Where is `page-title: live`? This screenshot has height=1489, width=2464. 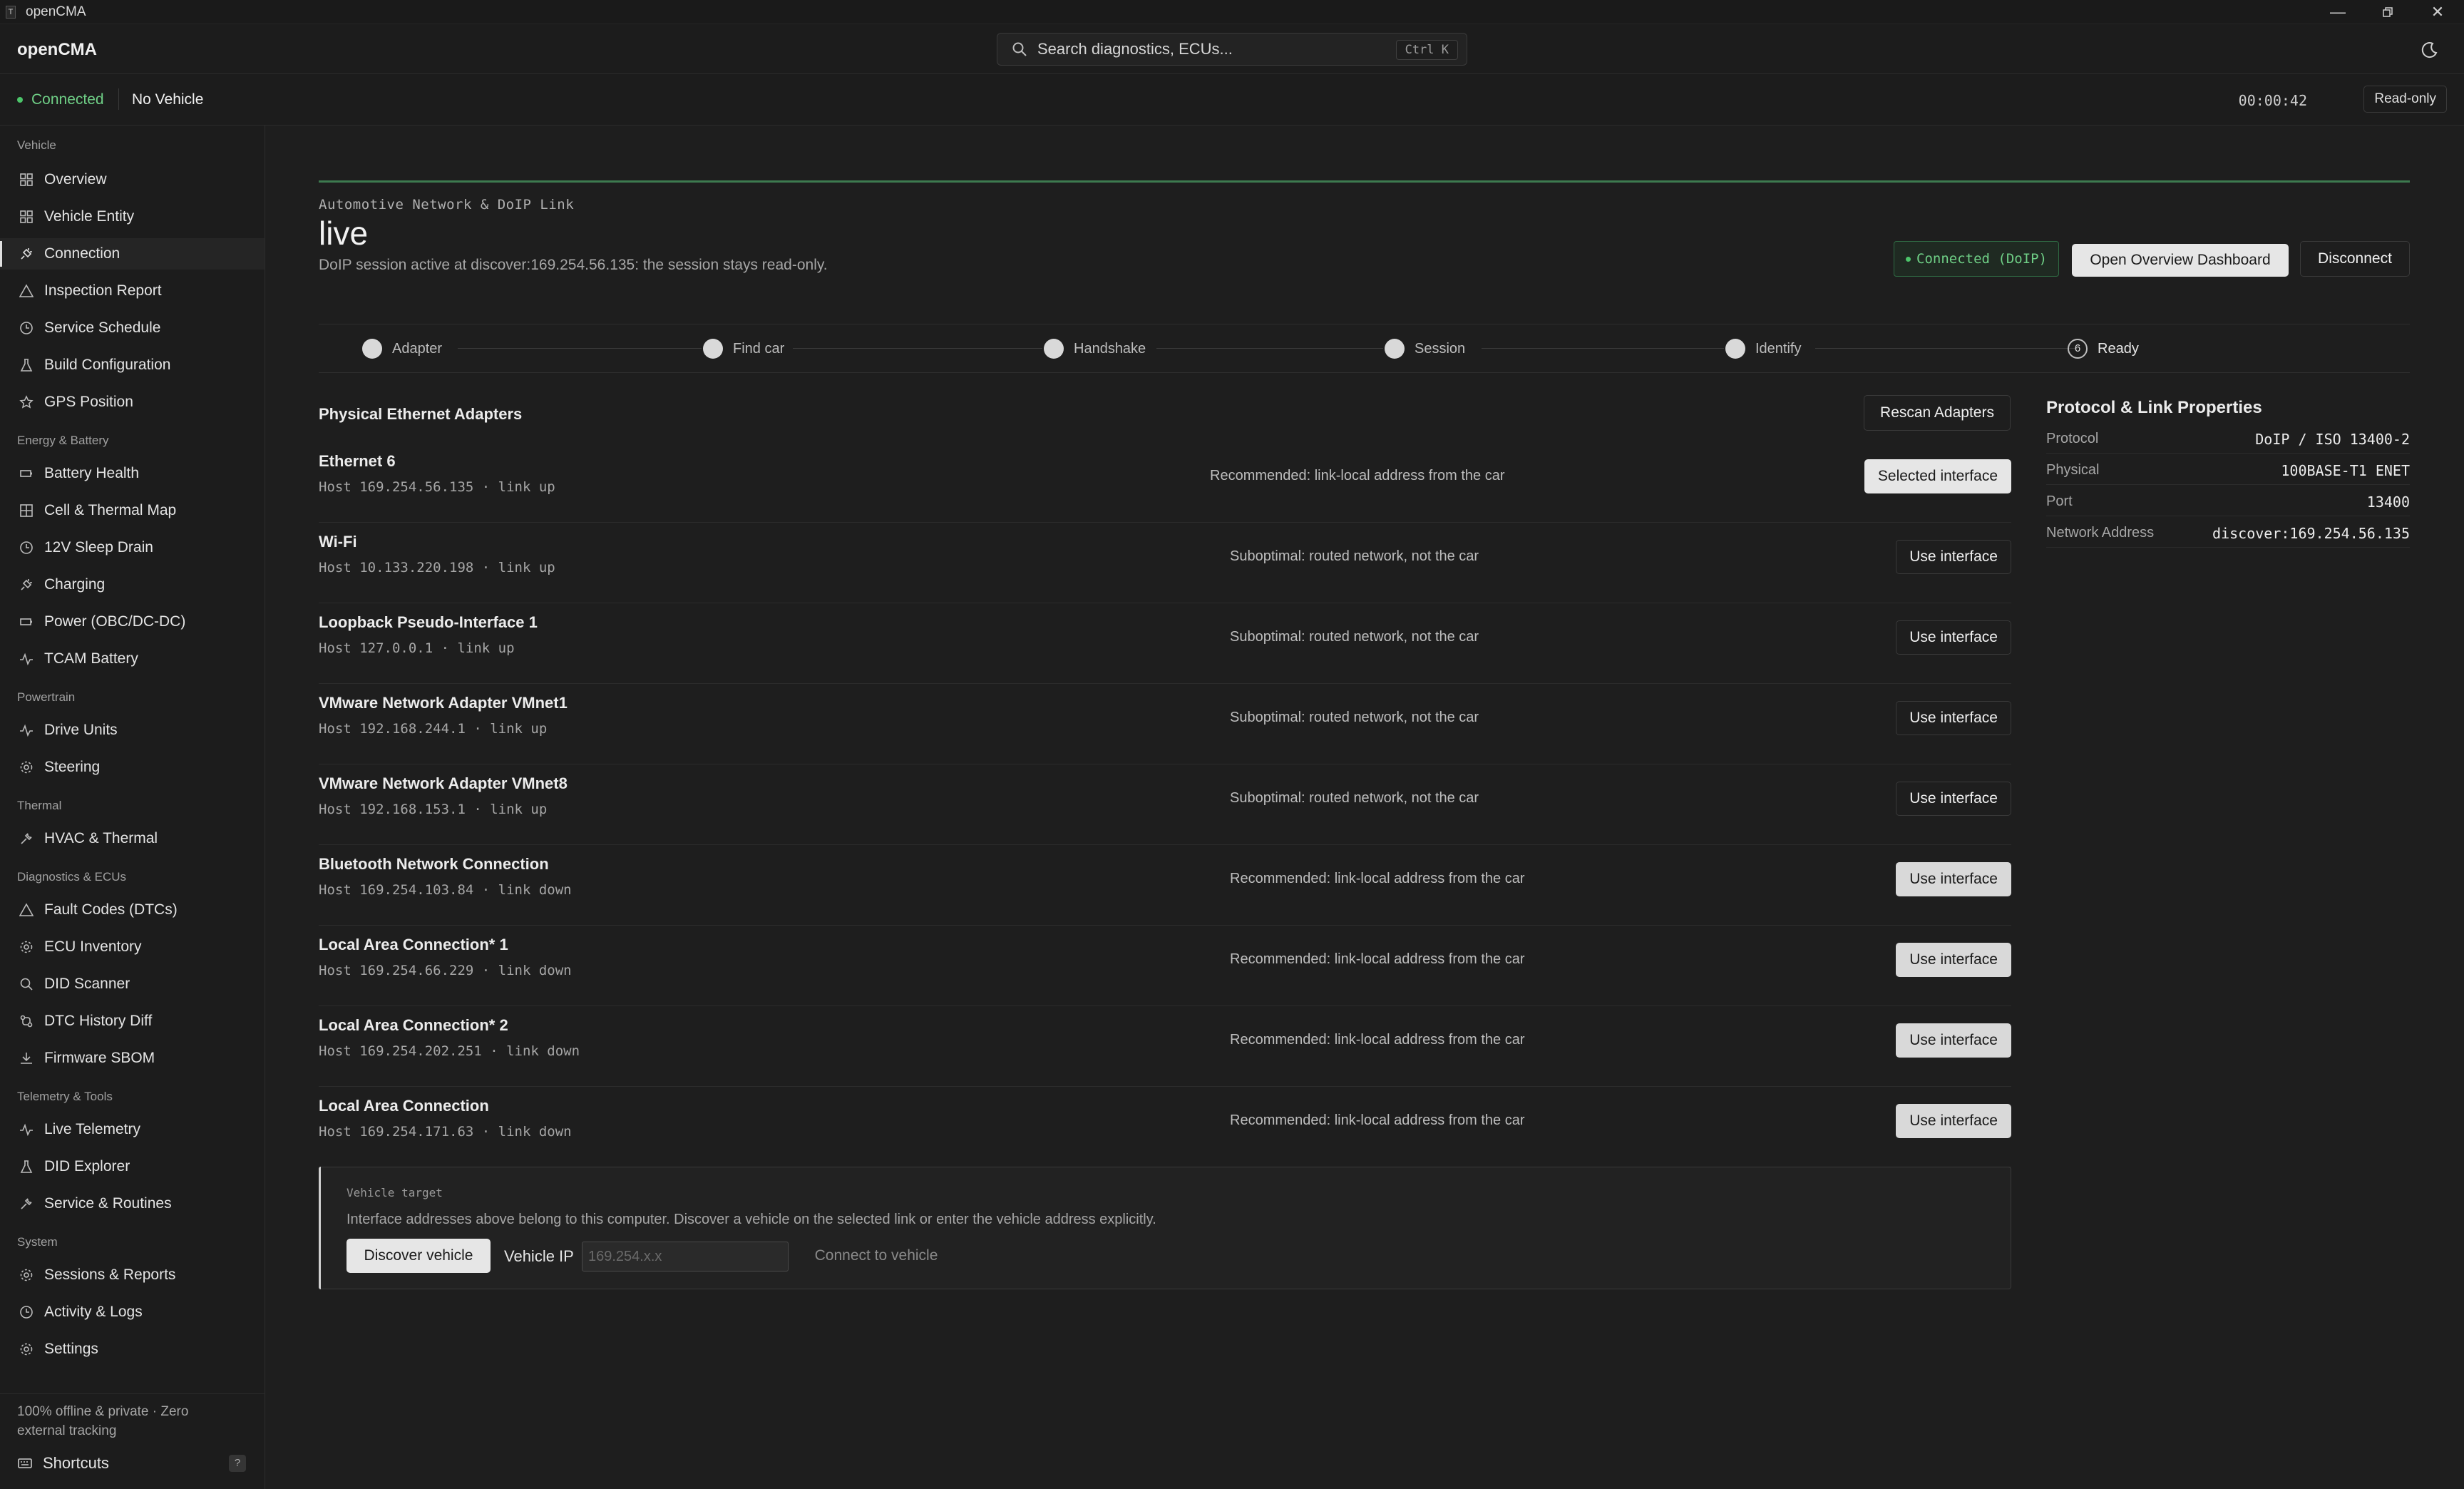
page-title: live is located at coordinates (344, 233).